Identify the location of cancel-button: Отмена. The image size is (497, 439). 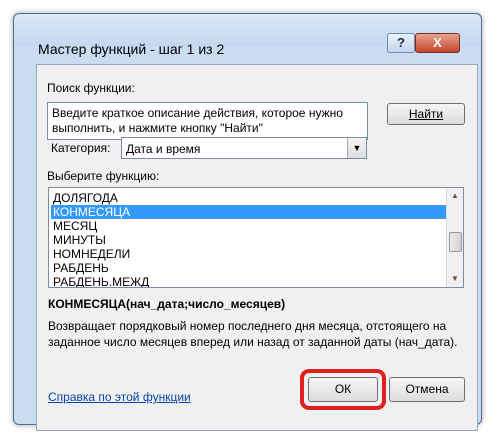
(427, 389).